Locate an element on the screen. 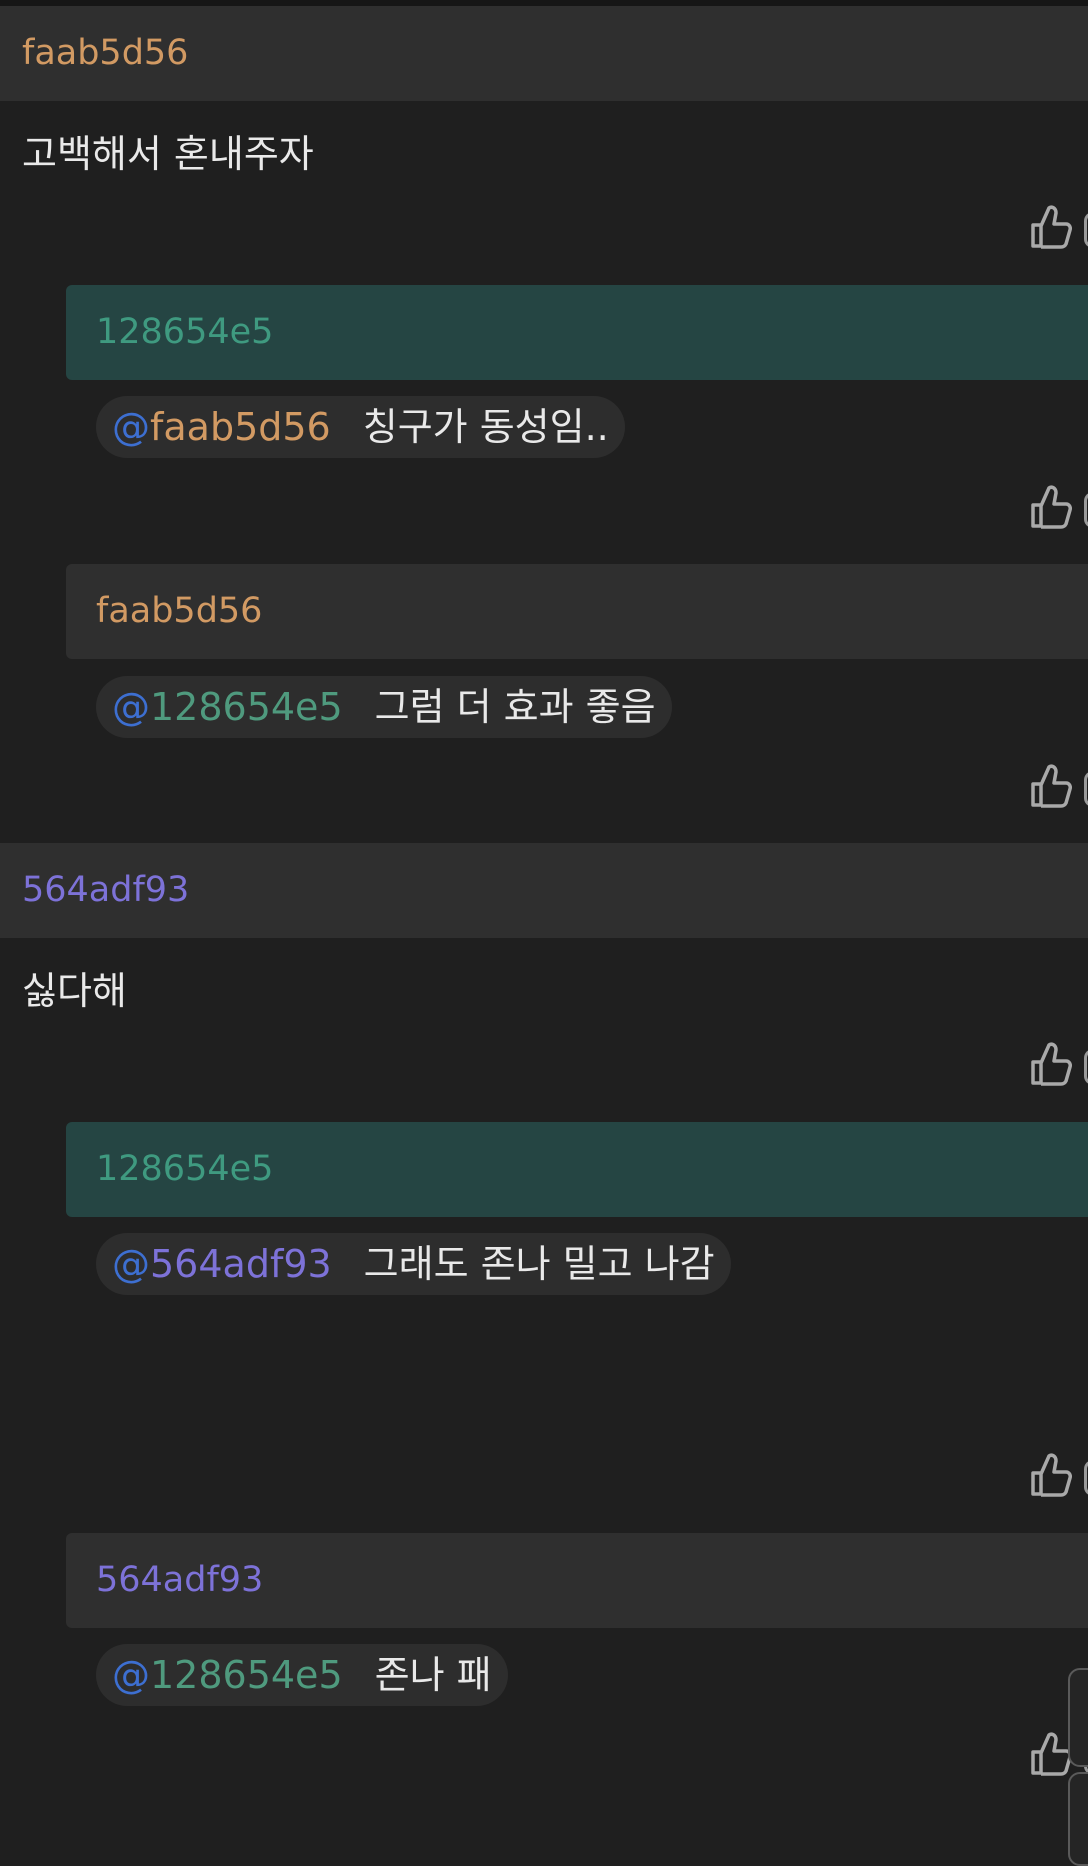 Image resolution: width=1088 pixels, height=1866 pixels. scroll-to-top-button is located at coordinates (1078, 1717).